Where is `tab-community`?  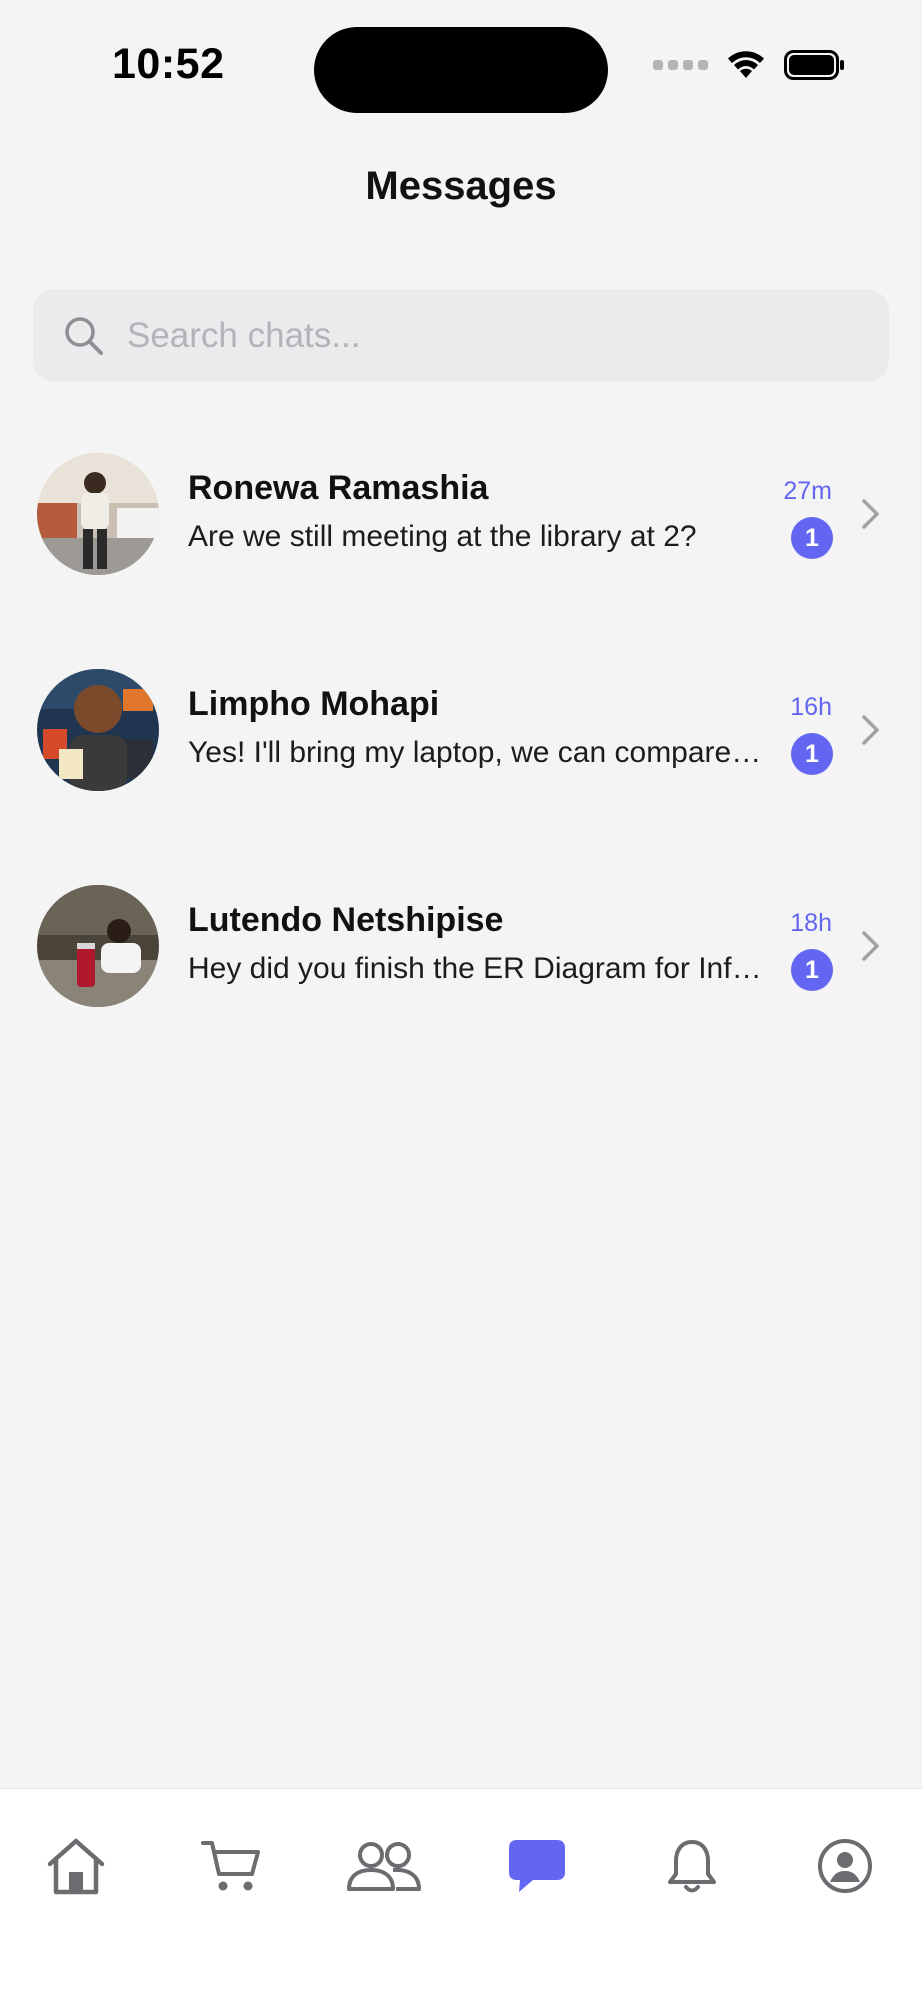
tab-community is located at coordinates (384, 1866).